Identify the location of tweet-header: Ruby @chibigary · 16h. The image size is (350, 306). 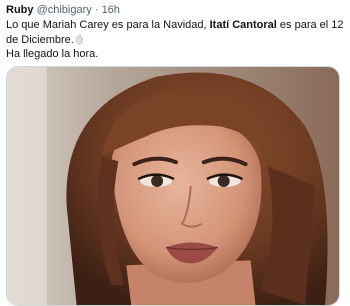
(63, 10).